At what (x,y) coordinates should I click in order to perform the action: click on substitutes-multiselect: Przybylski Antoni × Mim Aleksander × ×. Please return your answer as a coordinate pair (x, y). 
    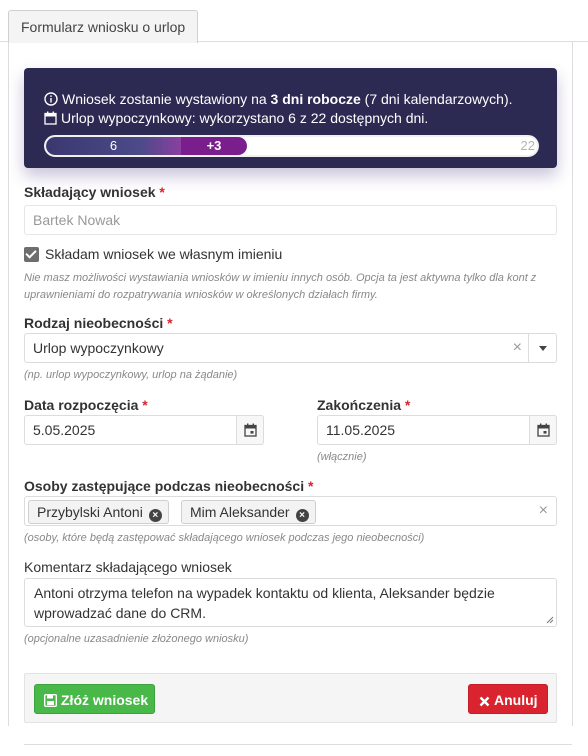
    Looking at the image, I should click on (290, 511).